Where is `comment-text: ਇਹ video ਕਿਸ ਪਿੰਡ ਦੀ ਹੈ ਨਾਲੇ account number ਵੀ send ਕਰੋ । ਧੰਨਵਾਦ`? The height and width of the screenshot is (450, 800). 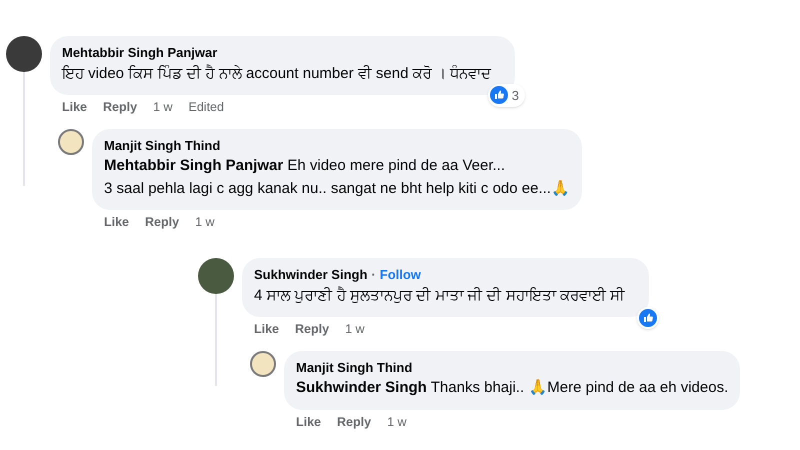 comment-text: ਇਹ video ਕਿਸ ਪਿੰਡ ਦੀ ਹੈ ਨਾਲੇ account number ਵੀ send ਕਰੋ । ਧੰਨਵਾਦ is located at coordinates (277, 74).